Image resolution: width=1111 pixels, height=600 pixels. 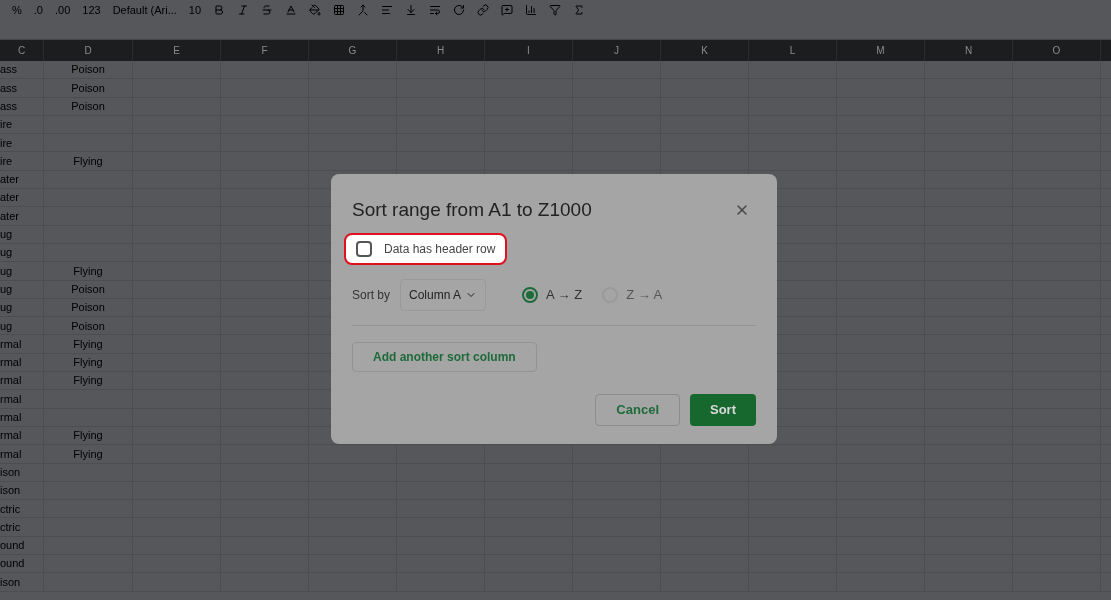 What do you see at coordinates (88, 50) in the screenshot?
I see `column-header: D` at bounding box center [88, 50].